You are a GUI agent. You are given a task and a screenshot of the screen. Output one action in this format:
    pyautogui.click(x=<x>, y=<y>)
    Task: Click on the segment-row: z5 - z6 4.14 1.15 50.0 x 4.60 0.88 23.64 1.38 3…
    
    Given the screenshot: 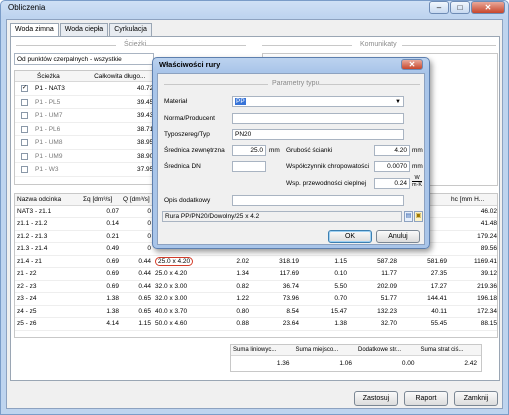 What is the action you would take?
    pyautogui.click(x=256, y=324)
    